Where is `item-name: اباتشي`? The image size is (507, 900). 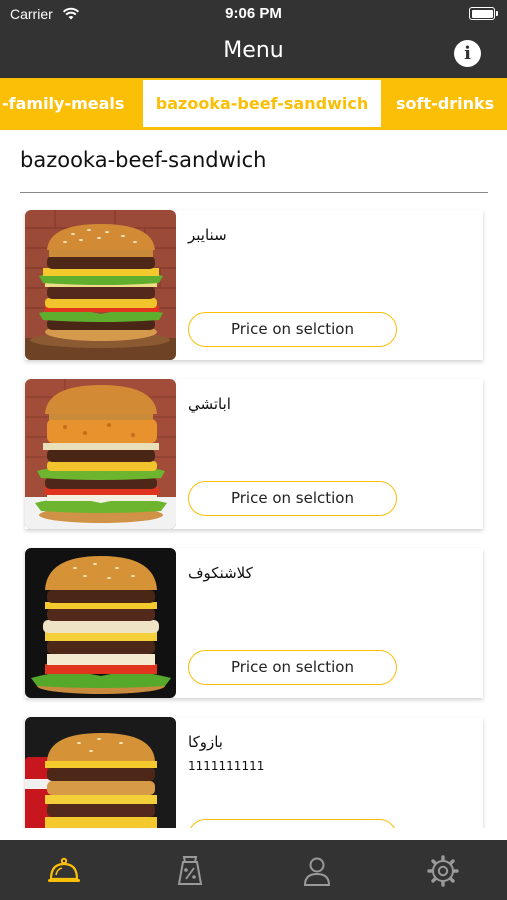
item-name: اباتشي is located at coordinates (209, 404).